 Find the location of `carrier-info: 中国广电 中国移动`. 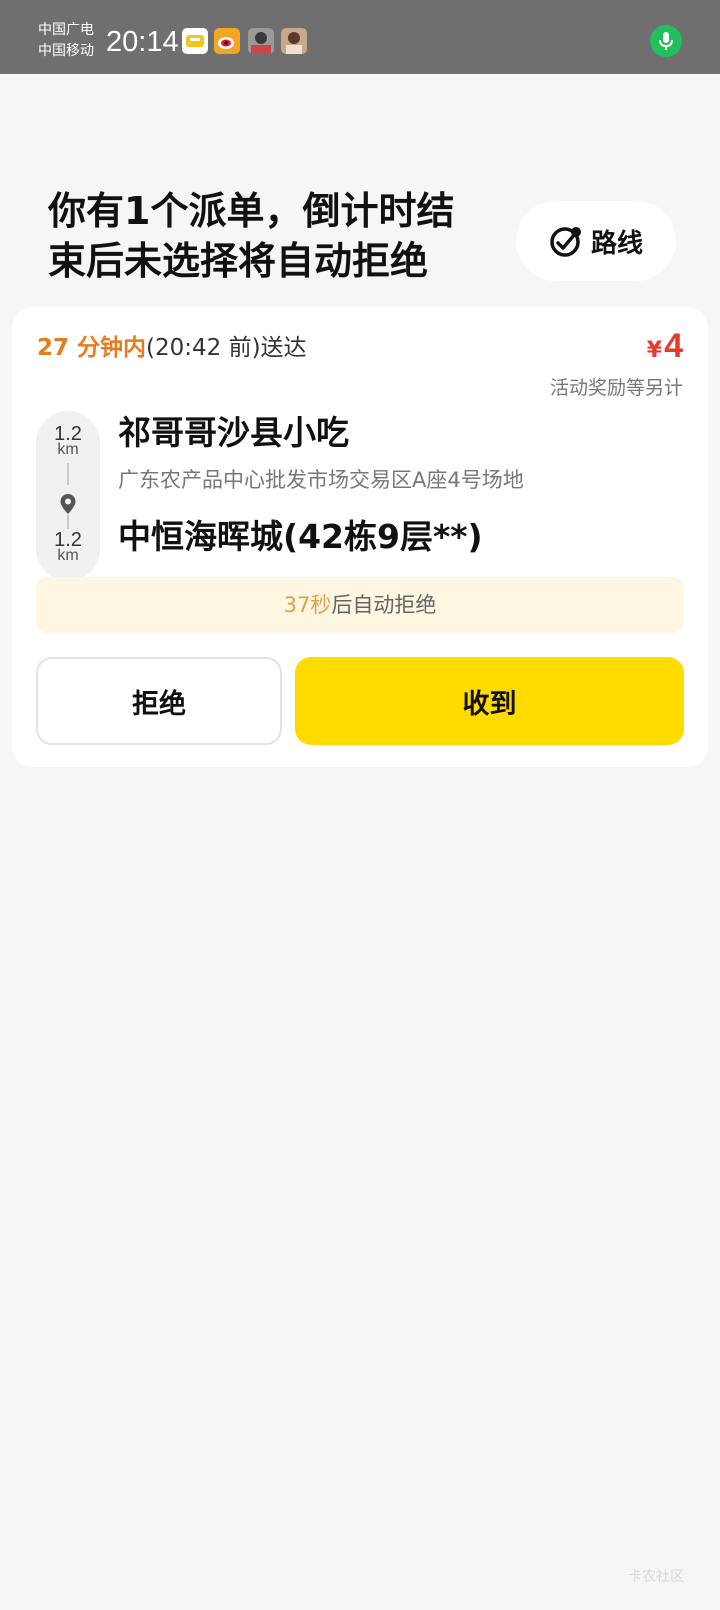

carrier-info: 中国广电 中国移动 is located at coordinates (66, 41).